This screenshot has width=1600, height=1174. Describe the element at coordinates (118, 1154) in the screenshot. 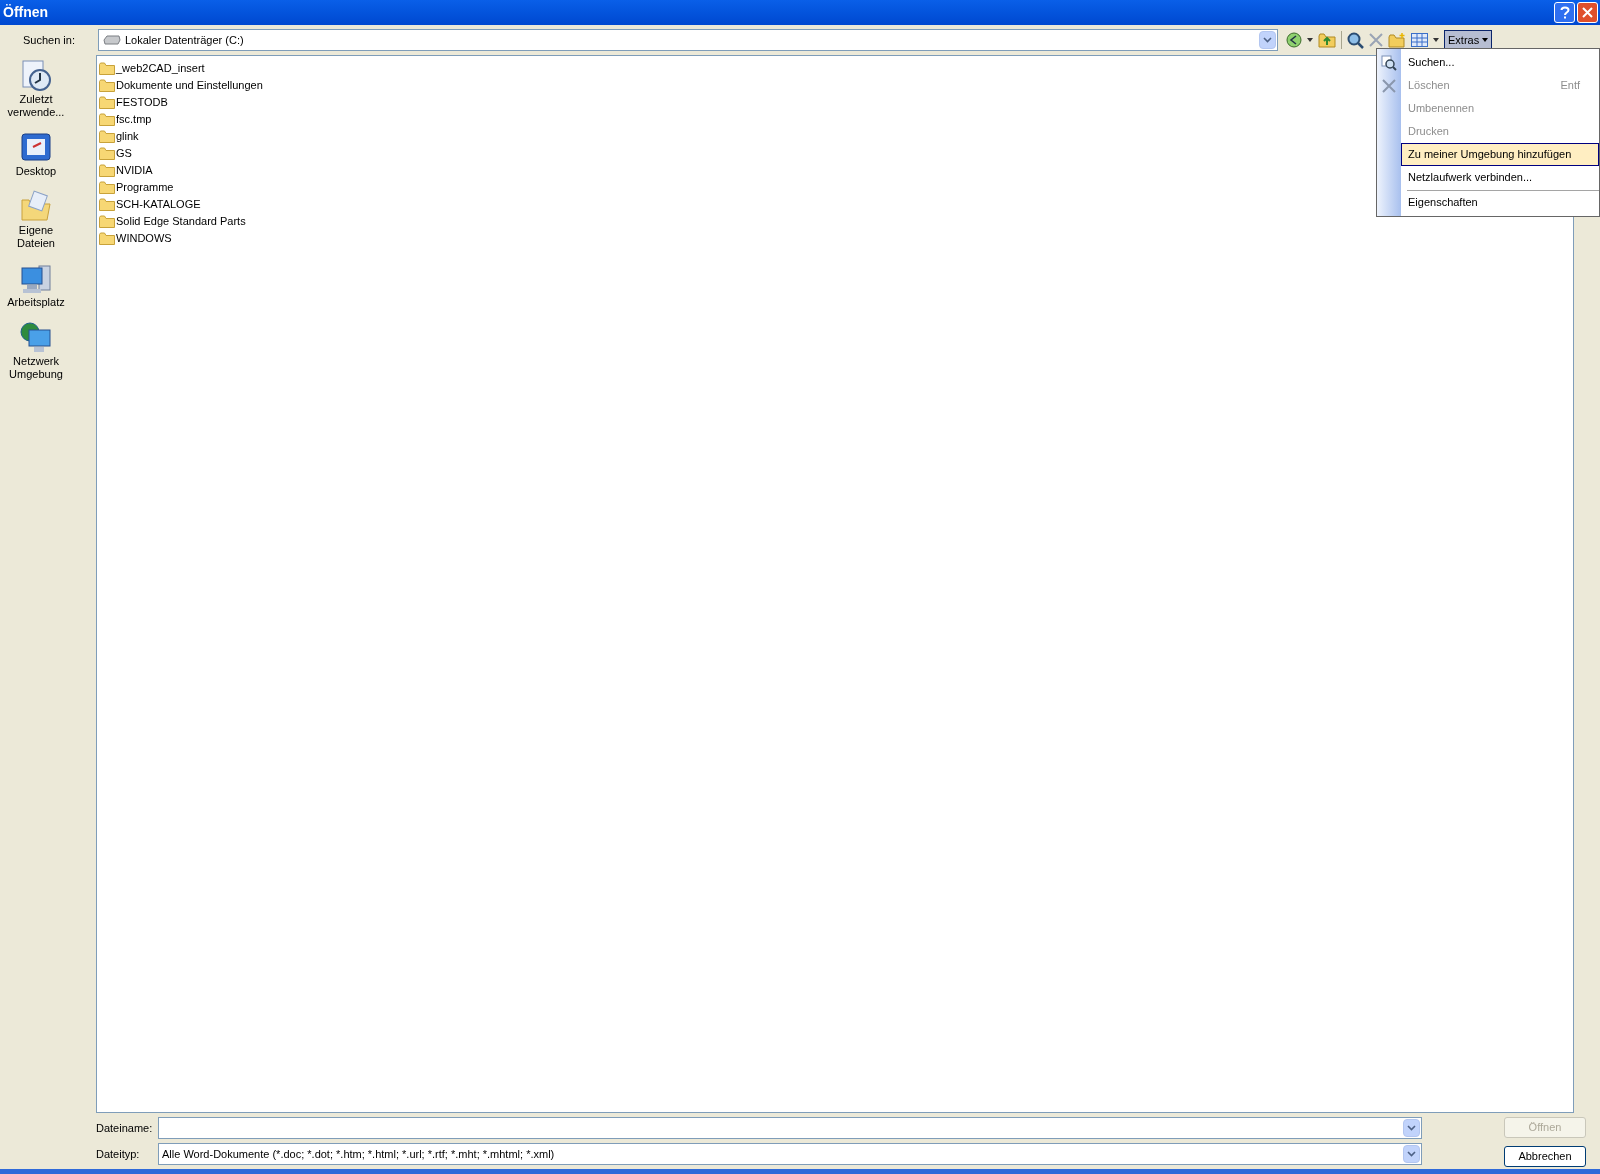

I see `filetype-label: Dateityp:` at that location.